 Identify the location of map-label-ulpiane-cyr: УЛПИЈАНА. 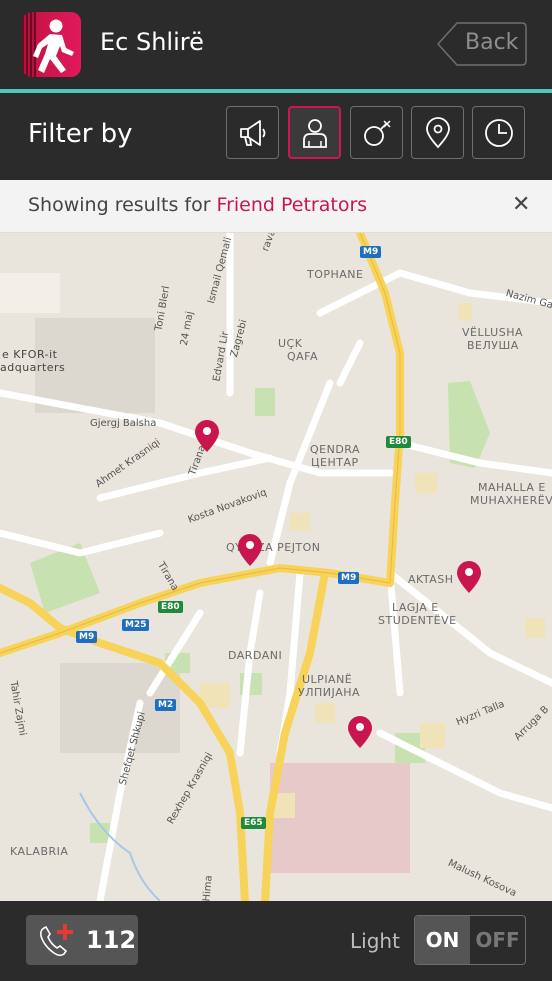
(329, 692).